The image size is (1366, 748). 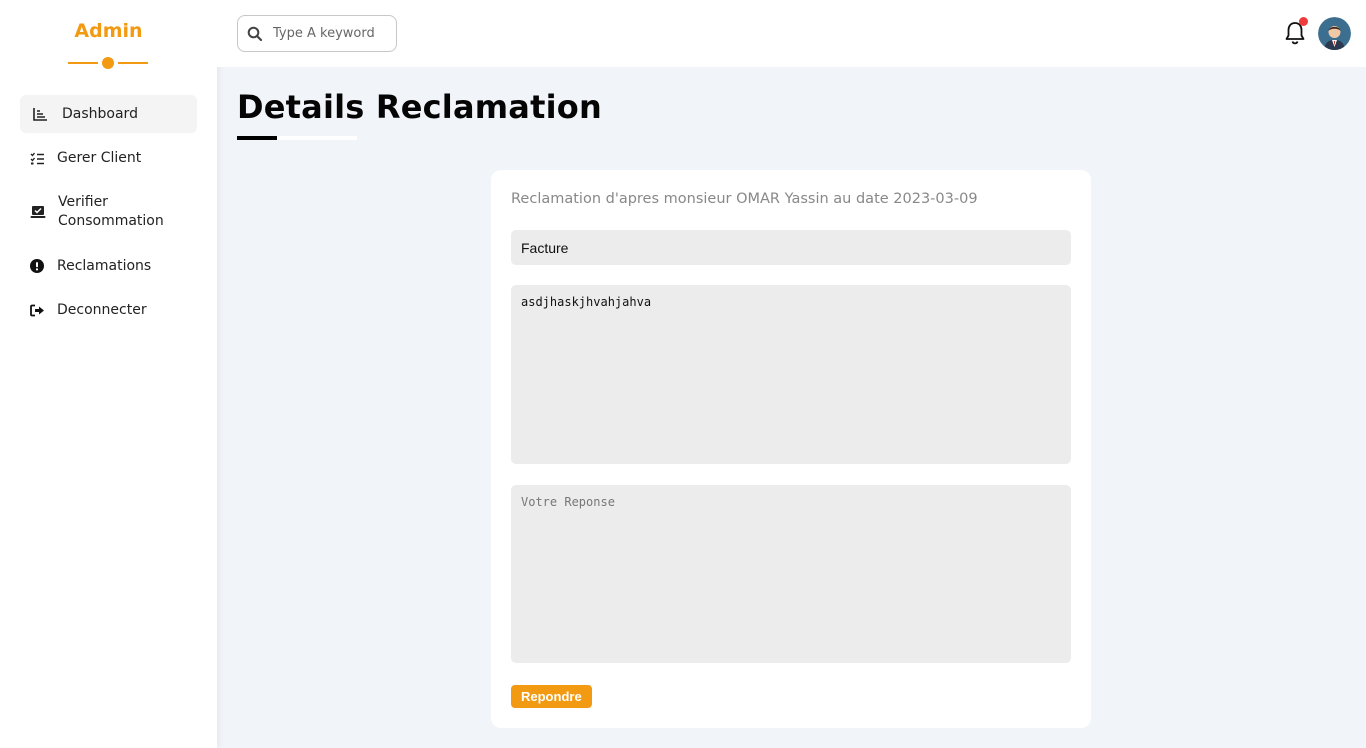 What do you see at coordinates (102, 310) in the screenshot?
I see `sidebar-item-label: Deconnecter` at bounding box center [102, 310].